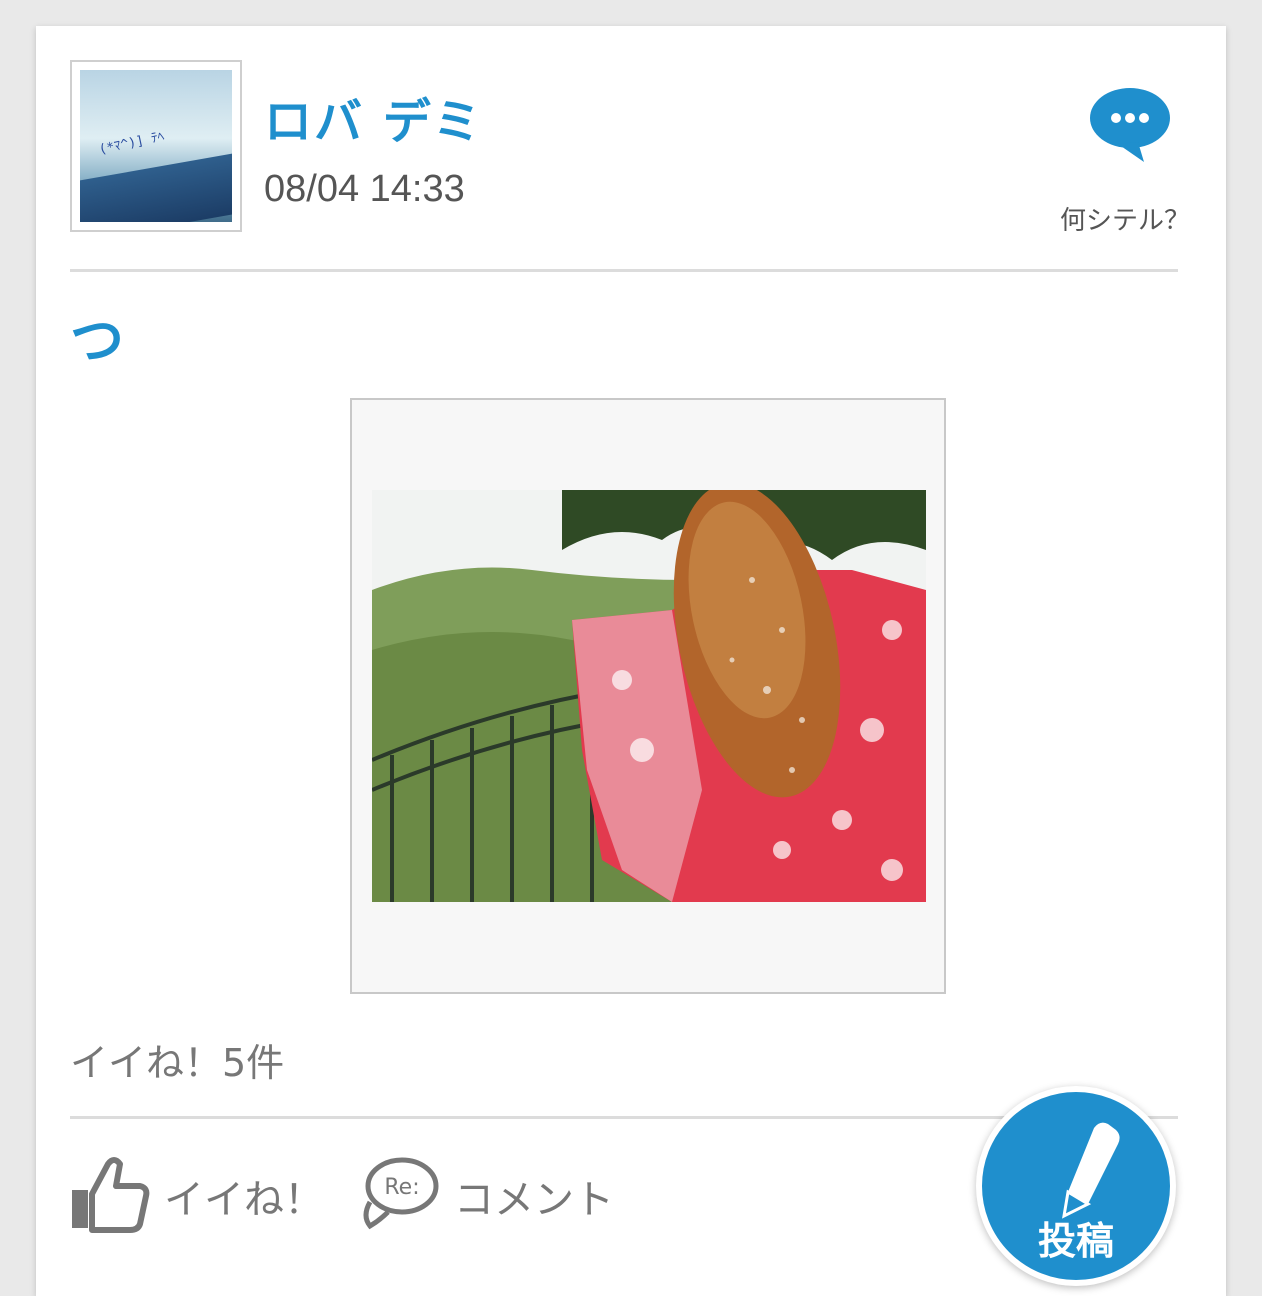  What do you see at coordinates (97, 340) in the screenshot?
I see `post-title: つ` at bounding box center [97, 340].